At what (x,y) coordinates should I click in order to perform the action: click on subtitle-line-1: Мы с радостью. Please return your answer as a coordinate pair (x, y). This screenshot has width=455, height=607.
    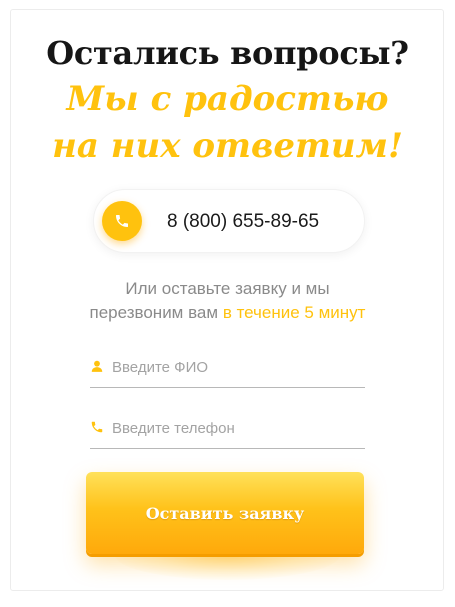
    Looking at the image, I should click on (227, 99).